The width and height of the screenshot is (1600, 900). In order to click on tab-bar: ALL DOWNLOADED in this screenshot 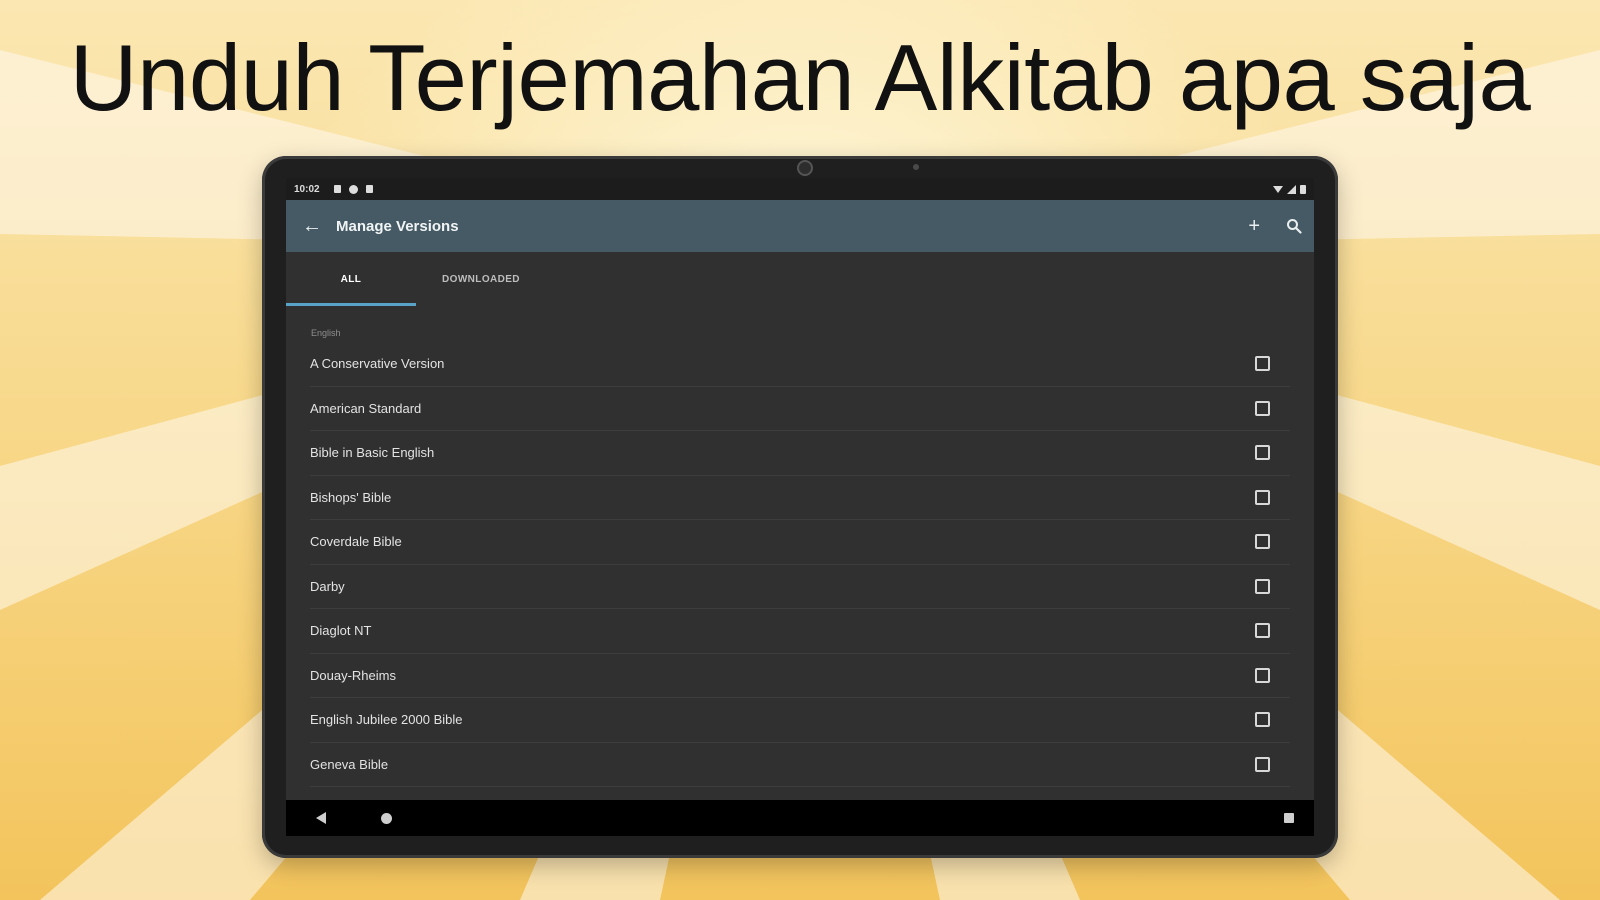, I will do `click(800, 279)`.